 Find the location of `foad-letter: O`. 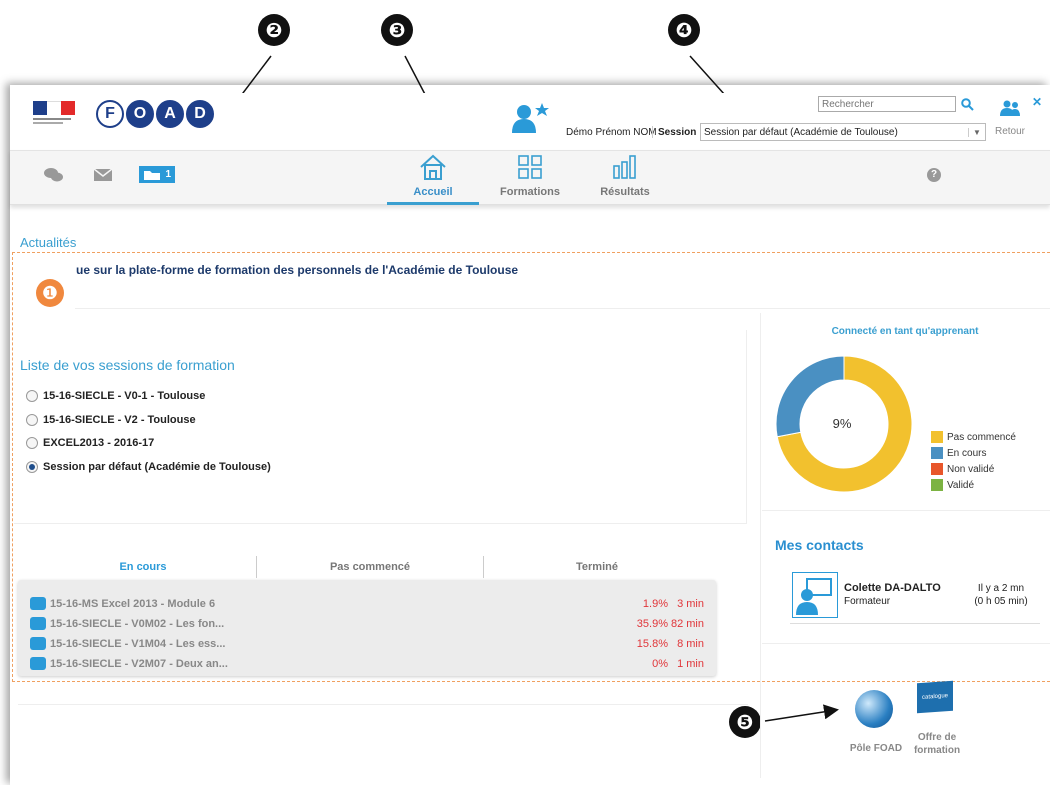

foad-letter: O is located at coordinates (140, 114).